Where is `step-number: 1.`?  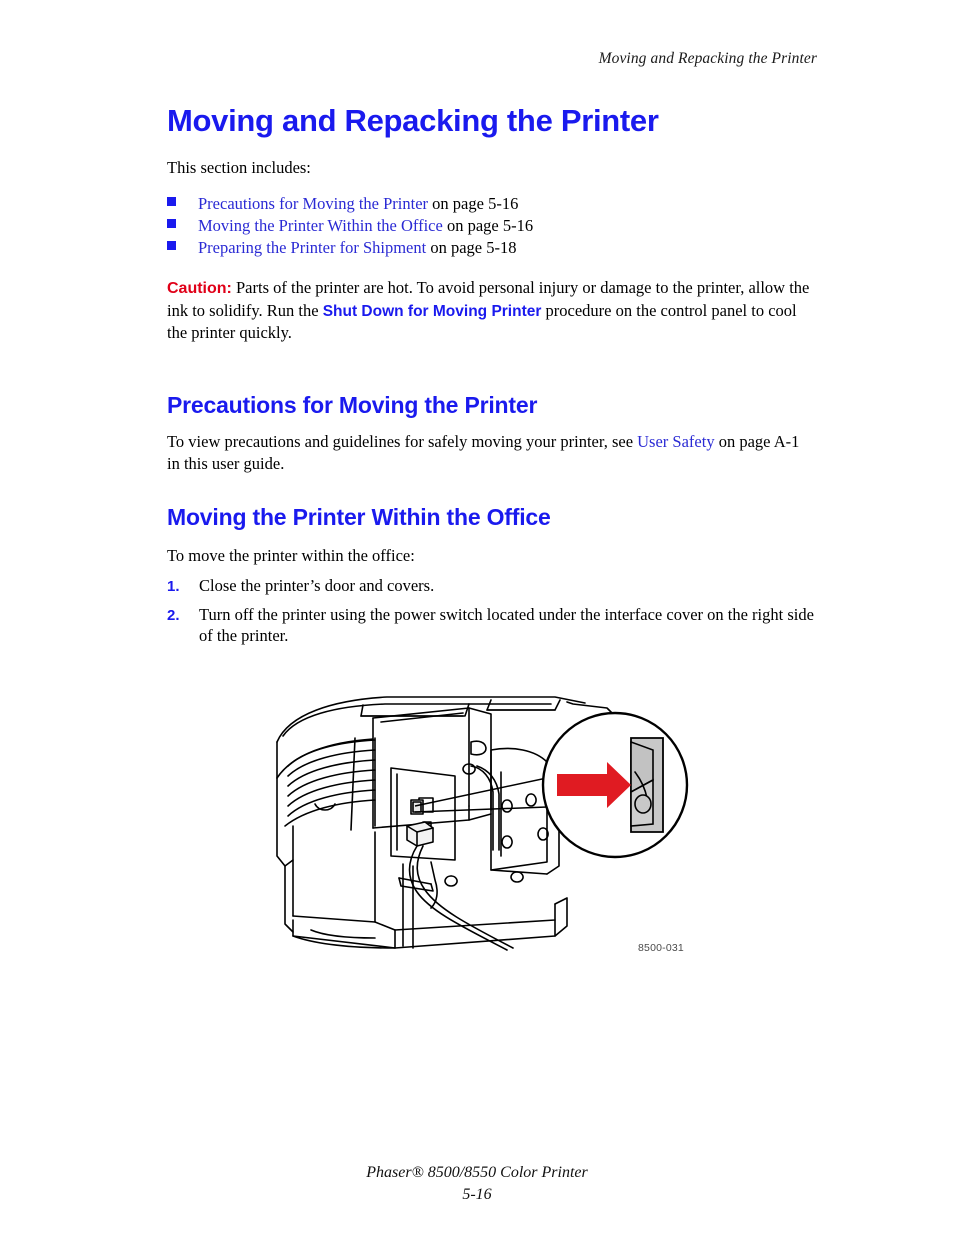 step-number: 1. is located at coordinates (173, 586).